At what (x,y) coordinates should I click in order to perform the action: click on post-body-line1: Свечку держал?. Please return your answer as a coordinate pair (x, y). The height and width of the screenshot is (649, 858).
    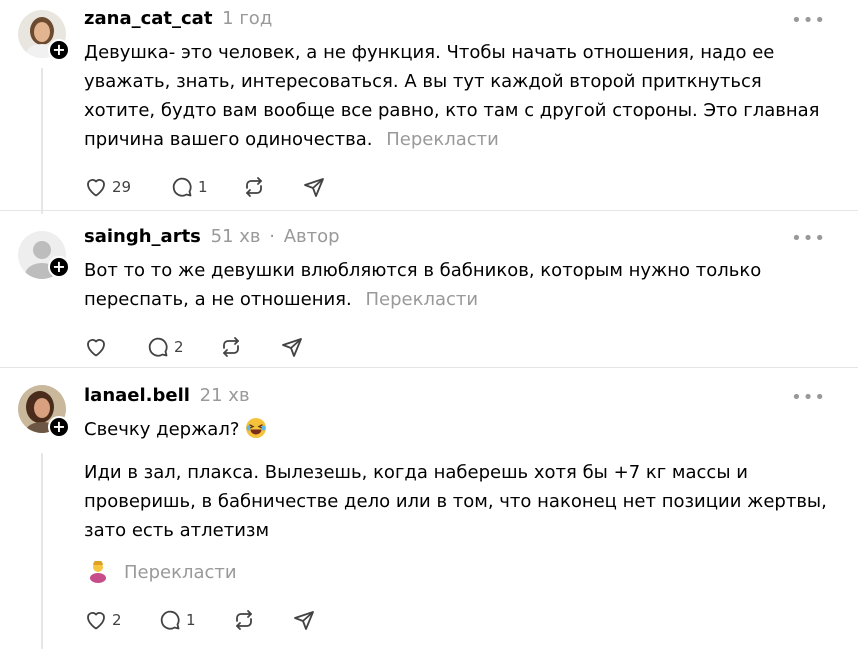
    Looking at the image, I should click on (162, 429).